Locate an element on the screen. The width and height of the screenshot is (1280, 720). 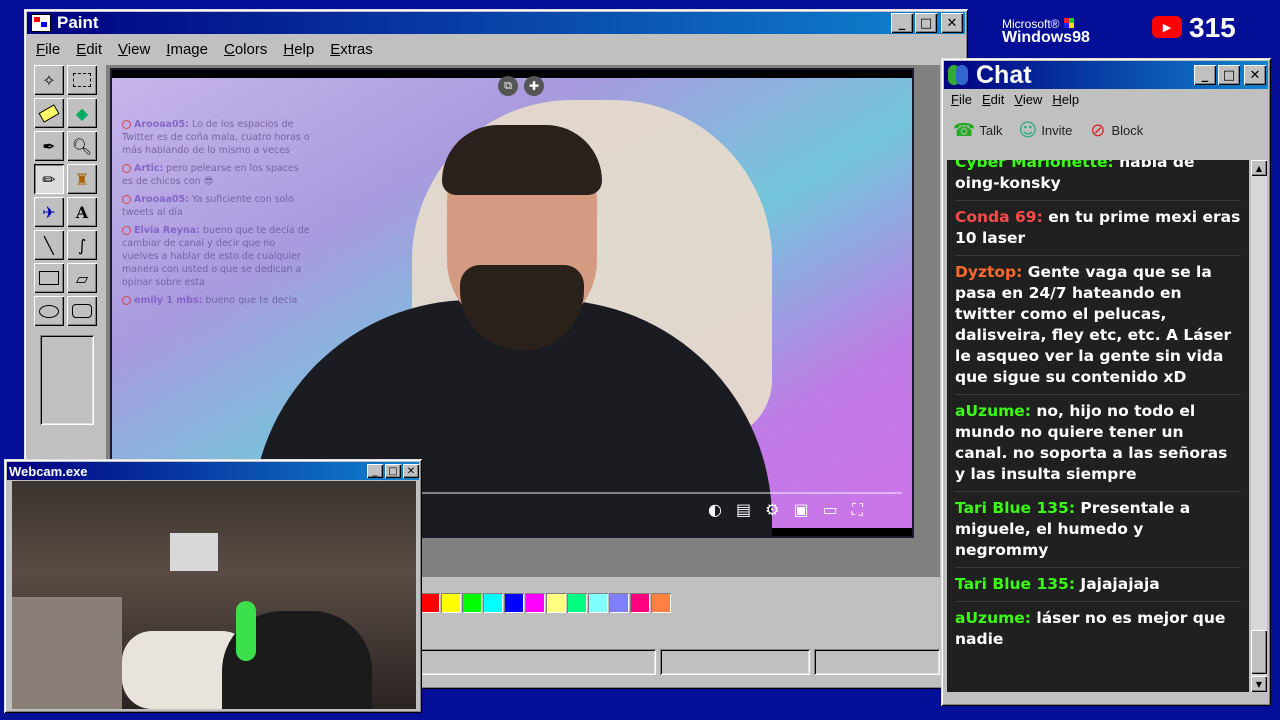
chat-titlebar: Chat _ □ ✕ is located at coordinates (1106, 75).